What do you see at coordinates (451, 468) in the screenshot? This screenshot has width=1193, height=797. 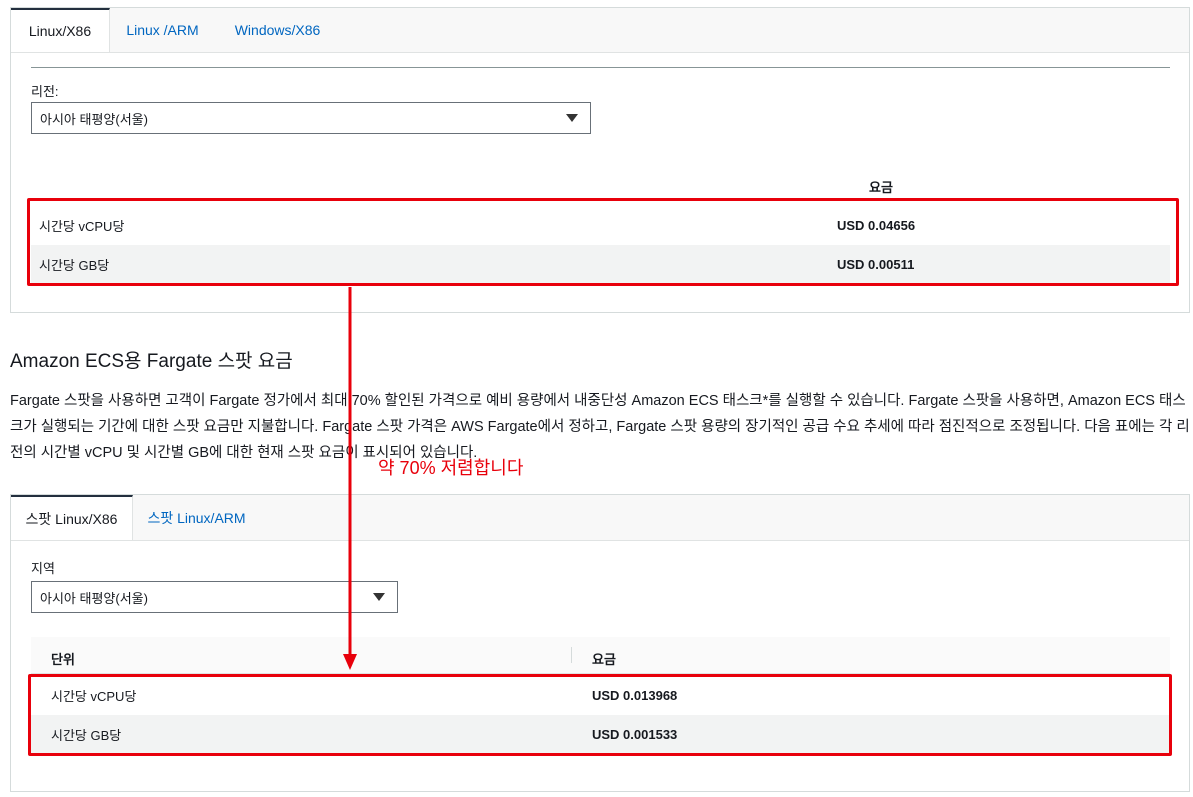 I see `savings-annotation: 약 70% 저렴합니다` at bounding box center [451, 468].